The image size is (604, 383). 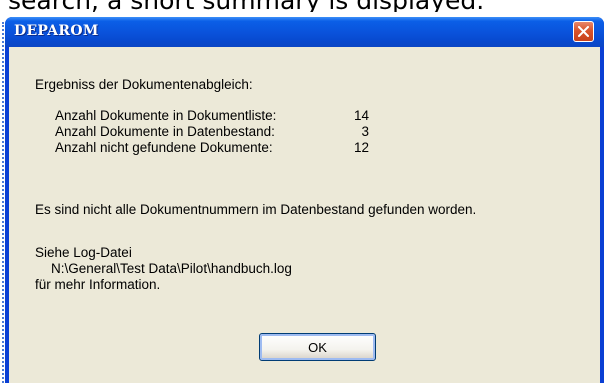 What do you see at coordinates (361, 147) in the screenshot?
I see `stat-value-not-found: 12` at bounding box center [361, 147].